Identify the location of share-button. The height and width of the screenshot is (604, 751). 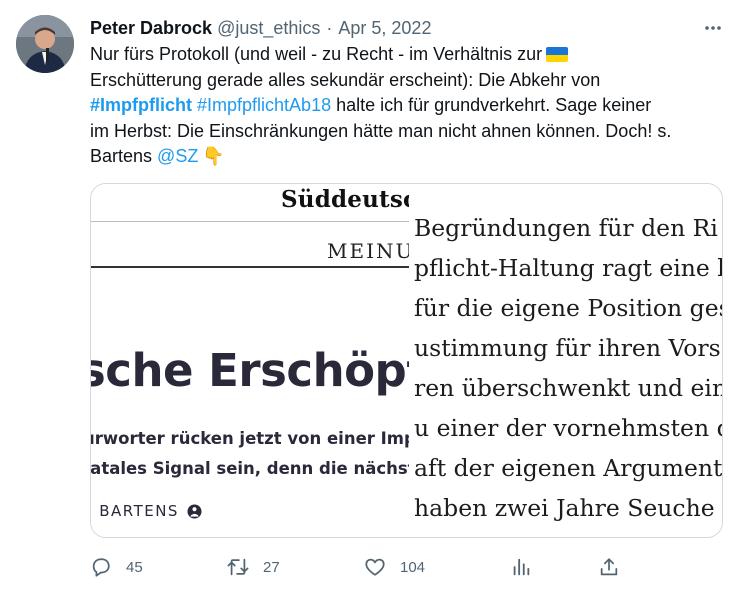
(609, 567).